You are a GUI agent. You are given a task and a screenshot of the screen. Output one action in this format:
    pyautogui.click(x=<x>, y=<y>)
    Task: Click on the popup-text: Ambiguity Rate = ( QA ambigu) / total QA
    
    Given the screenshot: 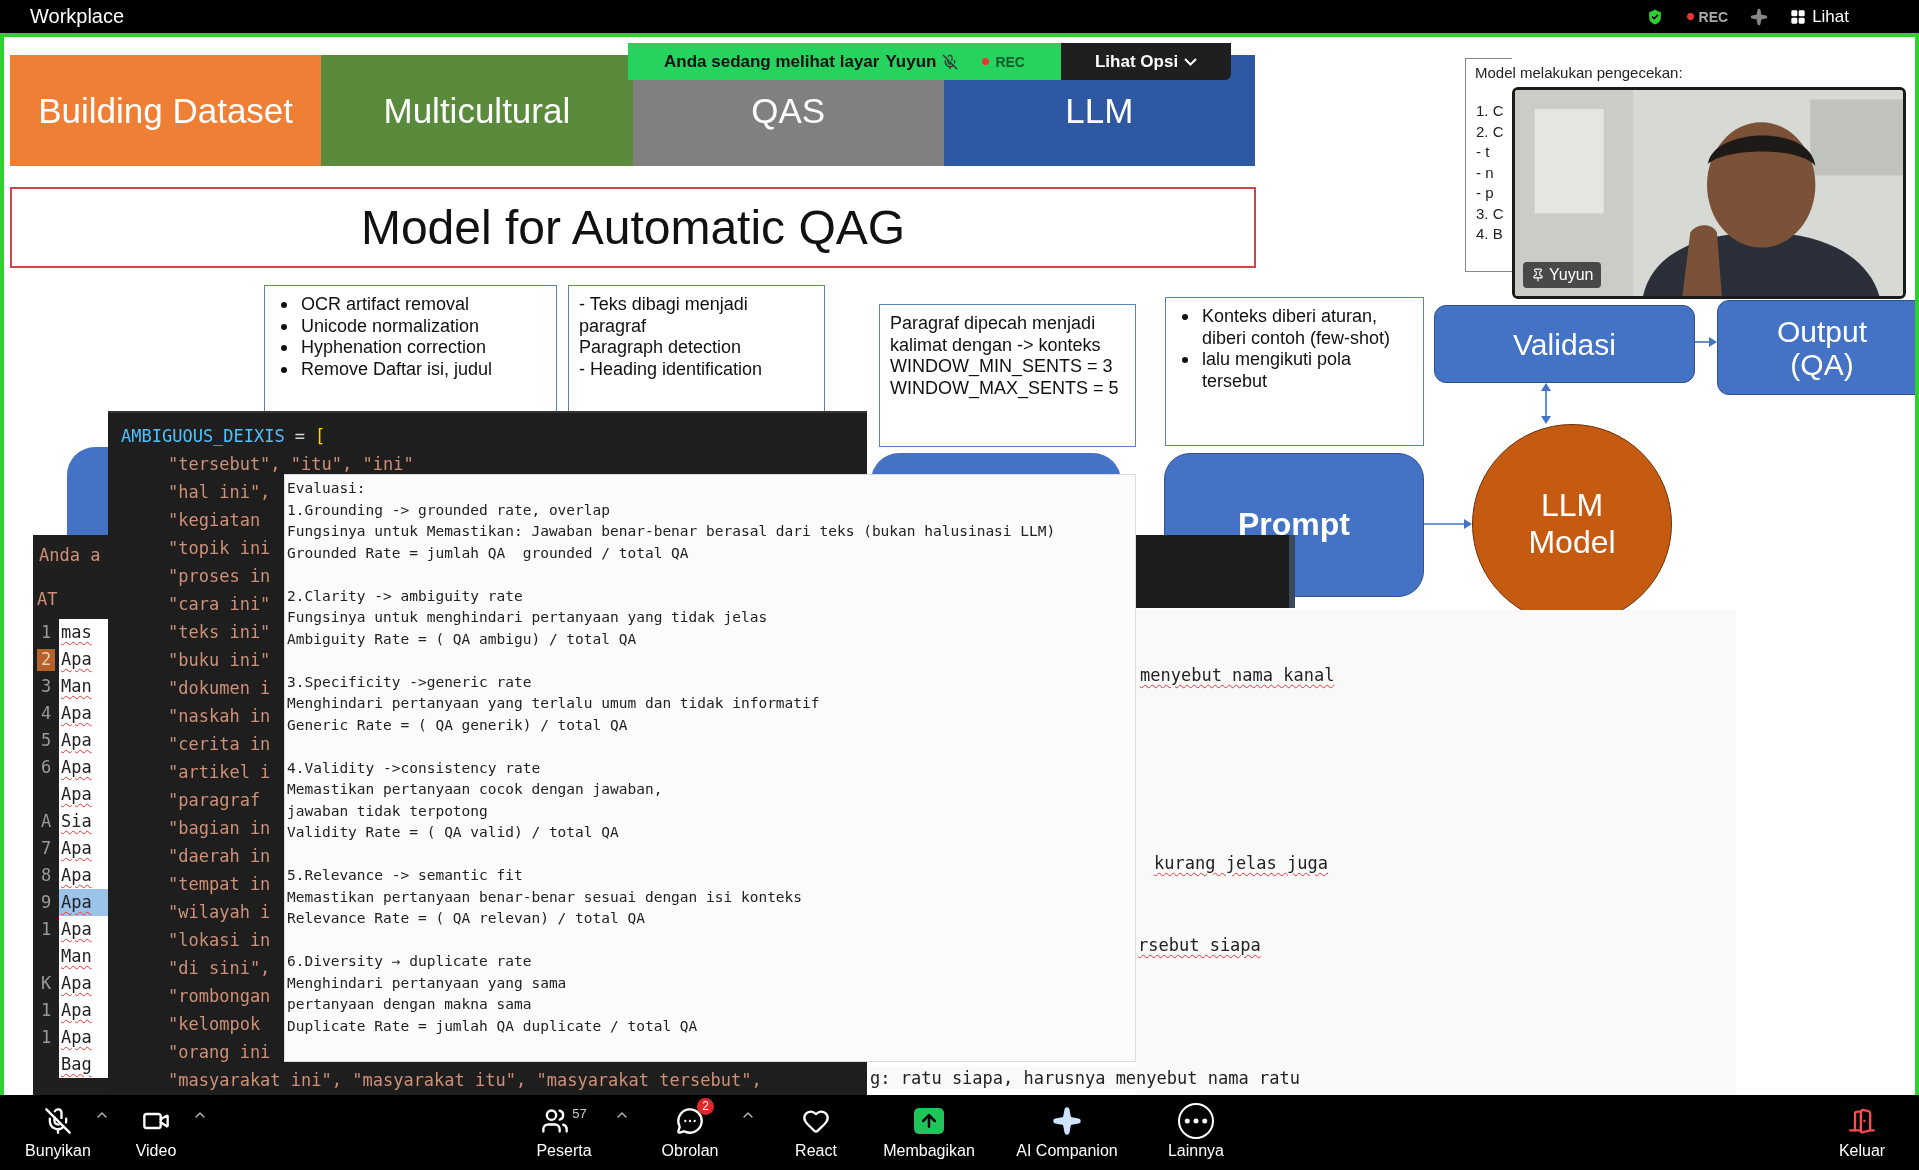 What is the action you would take?
    pyautogui.click(x=462, y=639)
    